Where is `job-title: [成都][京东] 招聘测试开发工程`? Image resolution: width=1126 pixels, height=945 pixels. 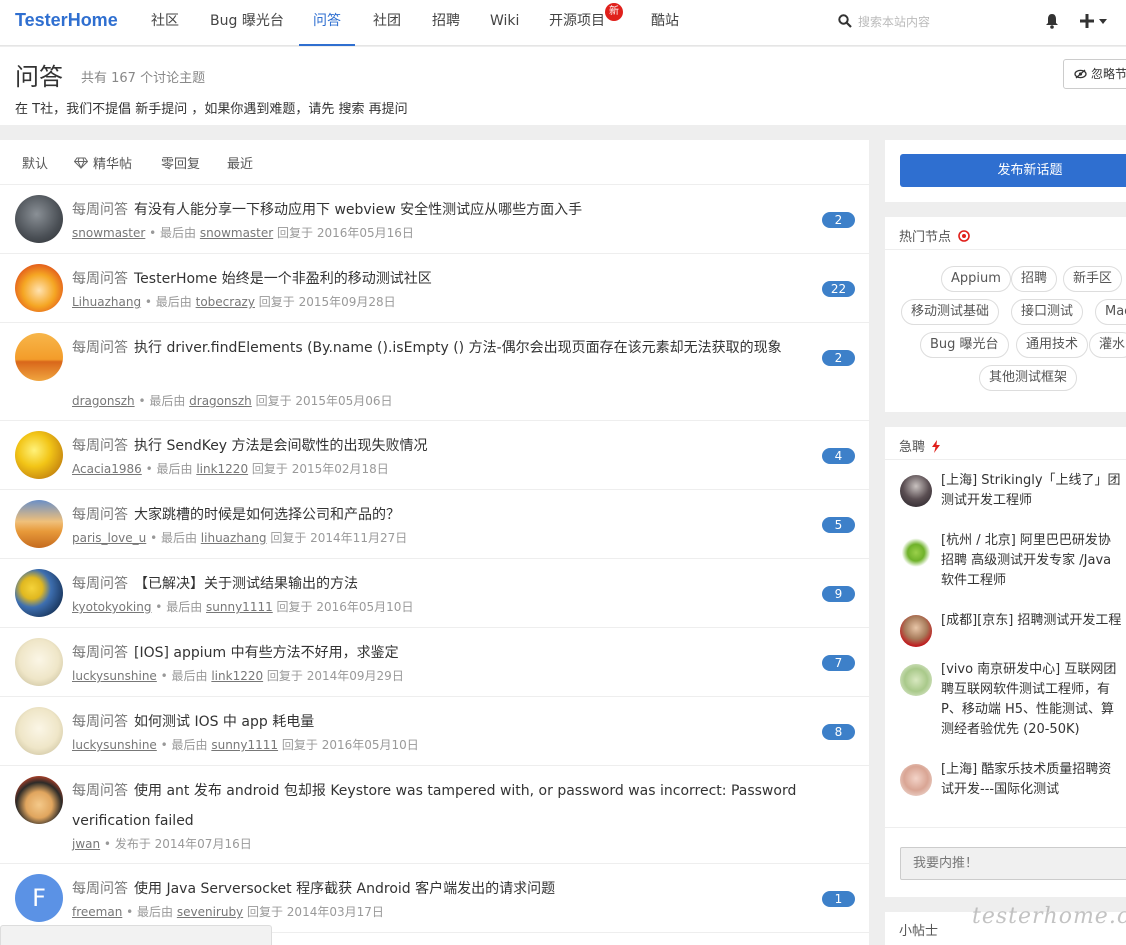 job-title: [成都][京东] 招聘测试开发工程 is located at coordinates (1031, 620).